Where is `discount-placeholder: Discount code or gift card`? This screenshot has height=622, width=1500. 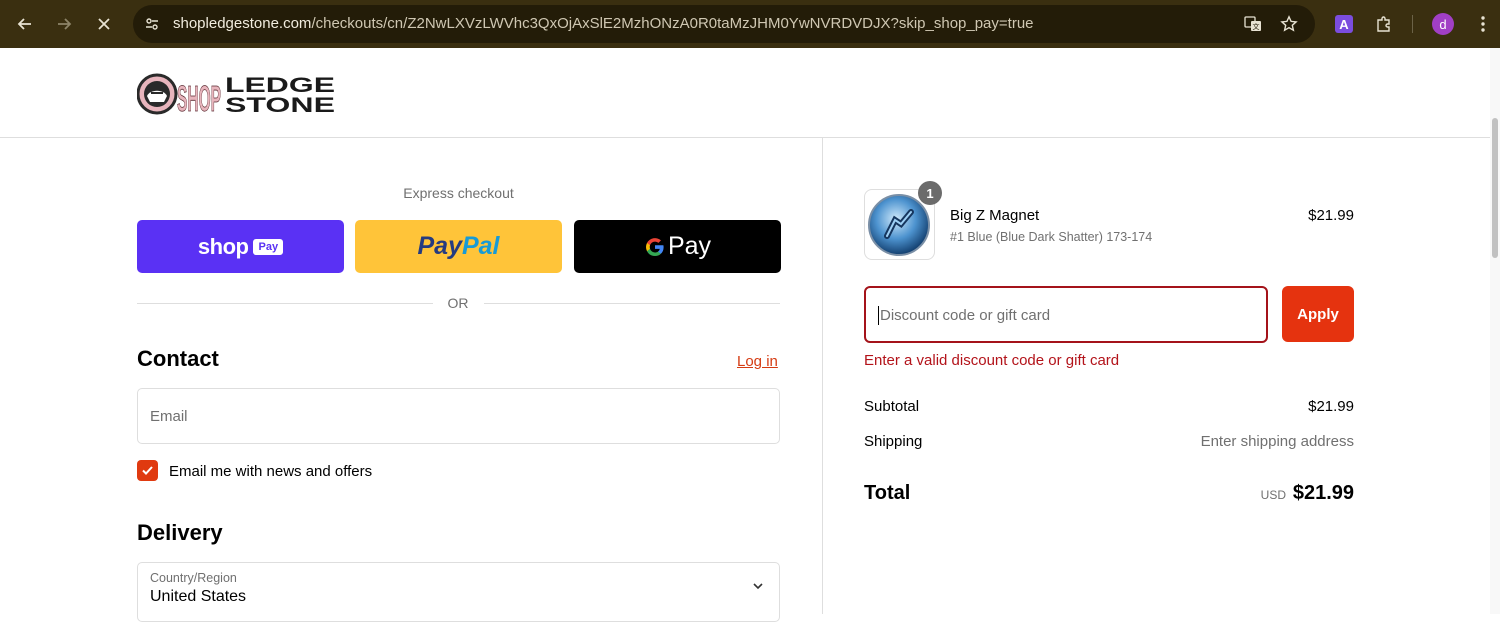 discount-placeholder: Discount code or gift card is located at coordinates (965, 315).